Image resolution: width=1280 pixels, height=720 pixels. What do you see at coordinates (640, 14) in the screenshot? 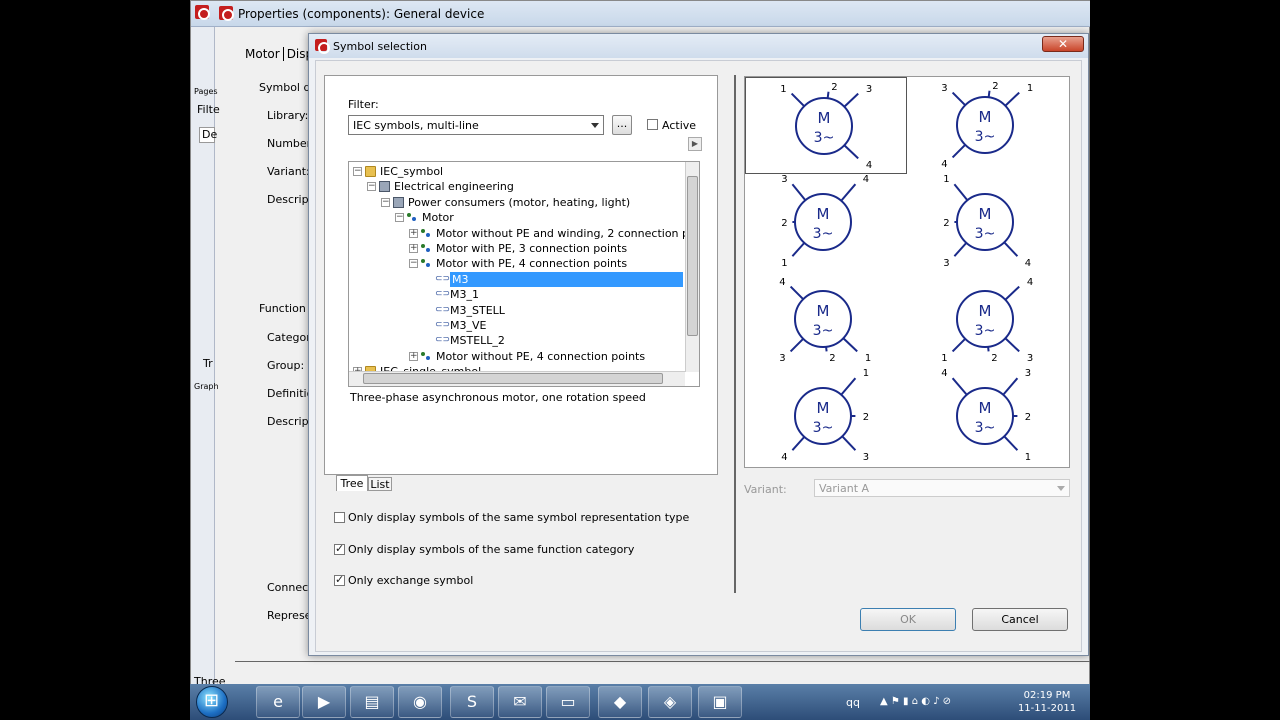
I see `properties-titlebar: Properties (components): General device` at bounding box center [640, 14].